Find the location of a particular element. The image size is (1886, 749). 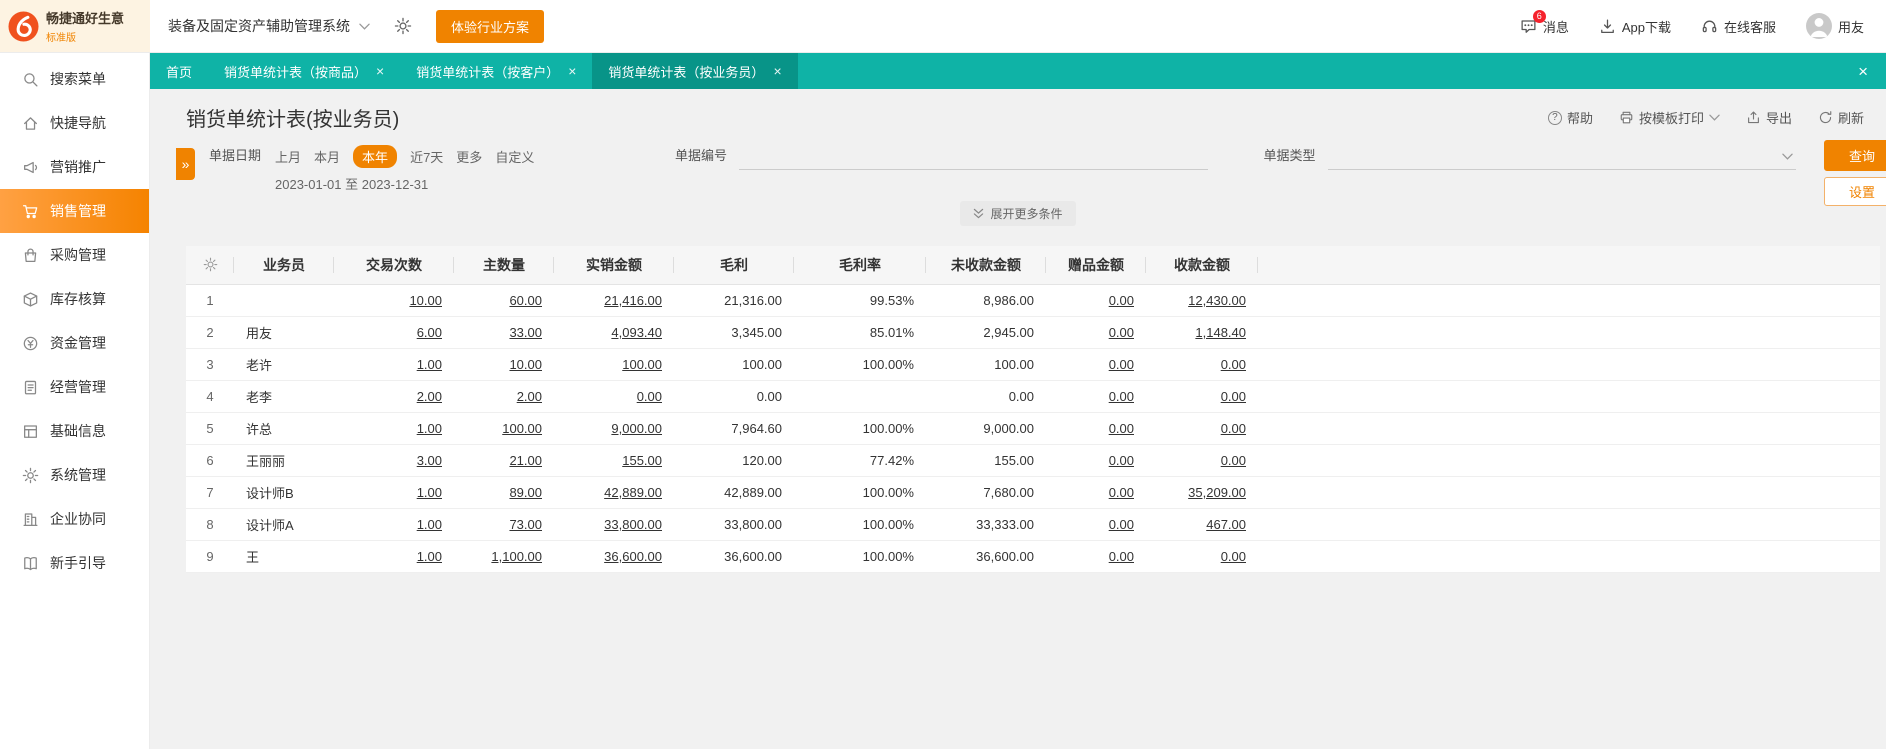

doc-no-input is located at coordinates (973, 157).